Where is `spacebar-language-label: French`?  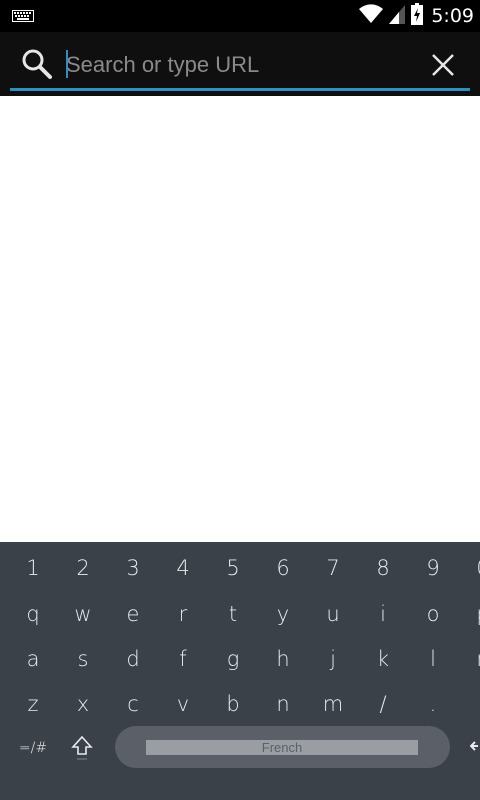
spacebar-language-label: French is located at coordinates (282, 747).